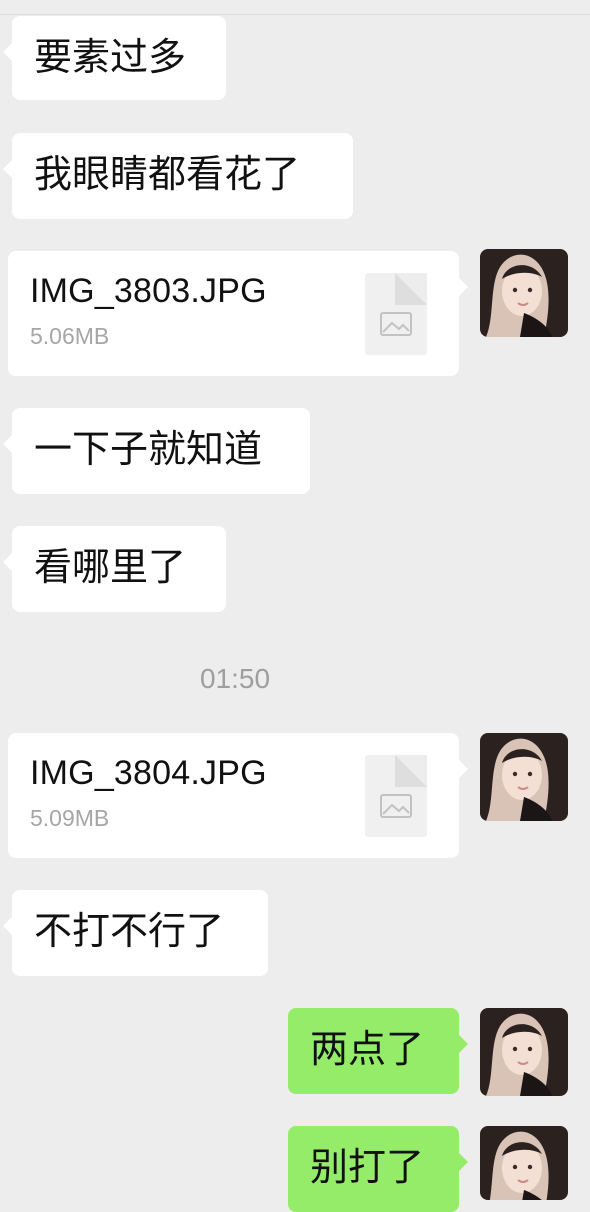 The width and height of the screenshot is (590, 1212). I want to click on message-bubble-incoming: 我眼睛都看花了, so click(178, 176).